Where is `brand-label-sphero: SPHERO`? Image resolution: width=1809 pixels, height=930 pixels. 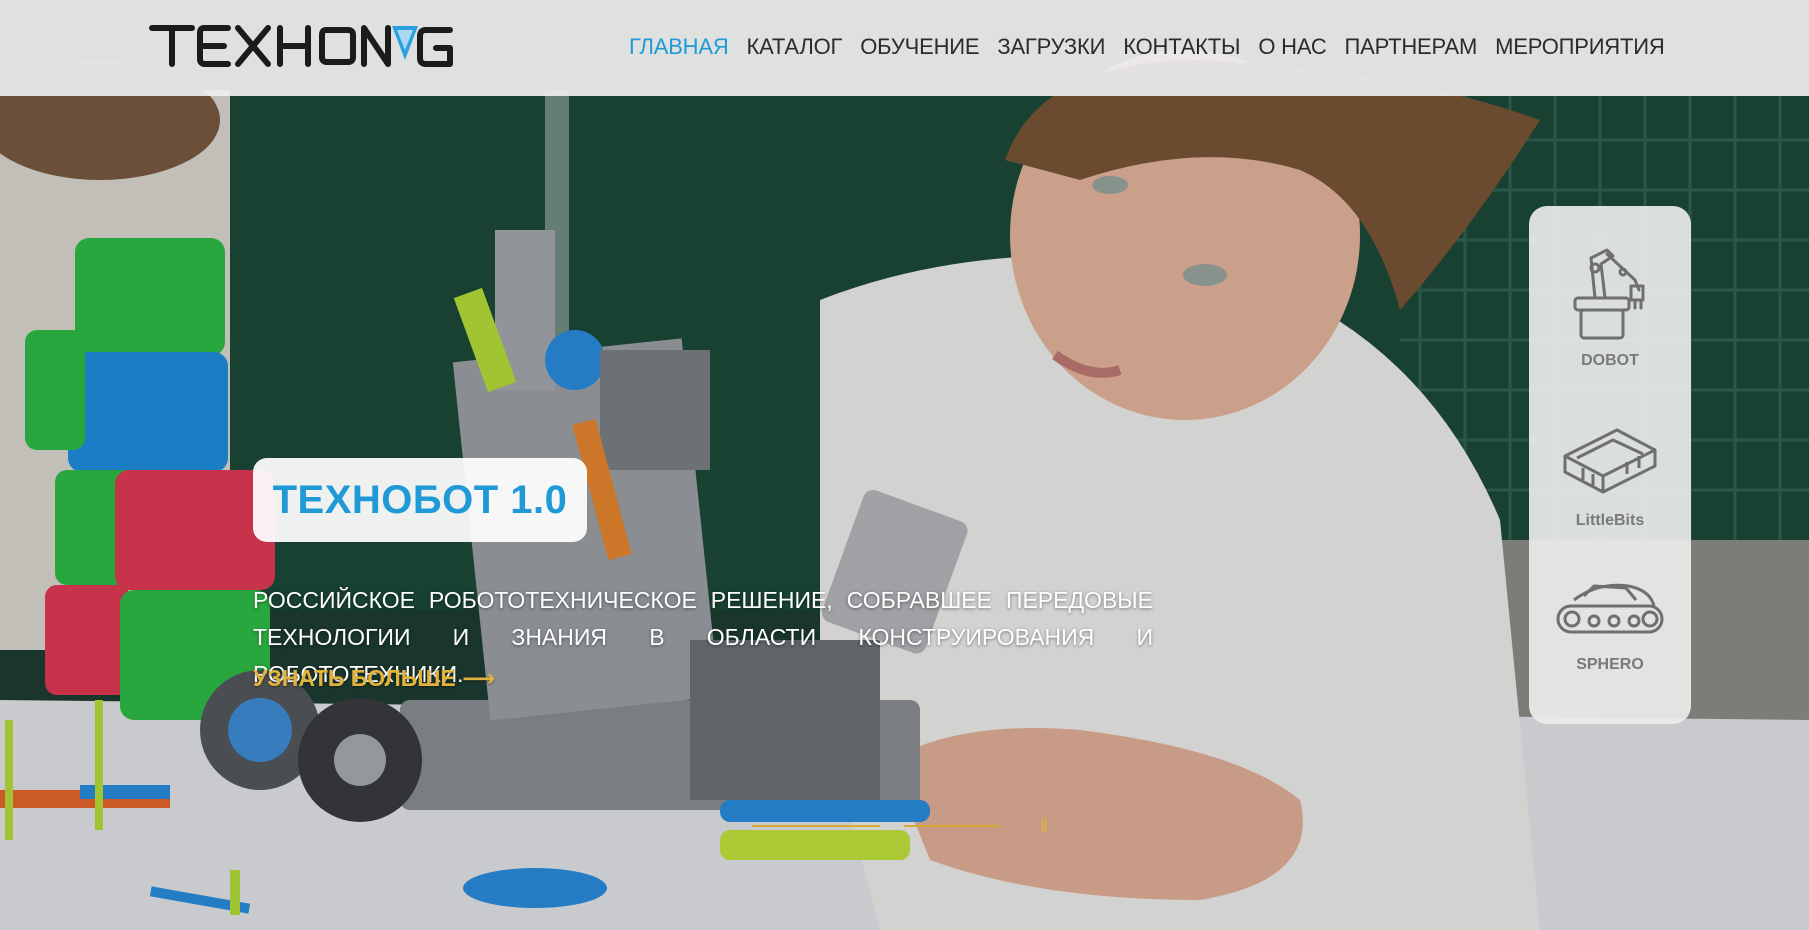 brand-label-sphero: SPHERO is located at coordinates (1610, 664).